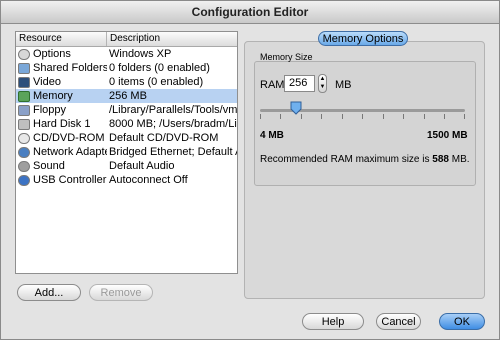  Describe the element at coordinates (140, 54) in the screenshot. I see `resource-description: Windows XP` at that location.